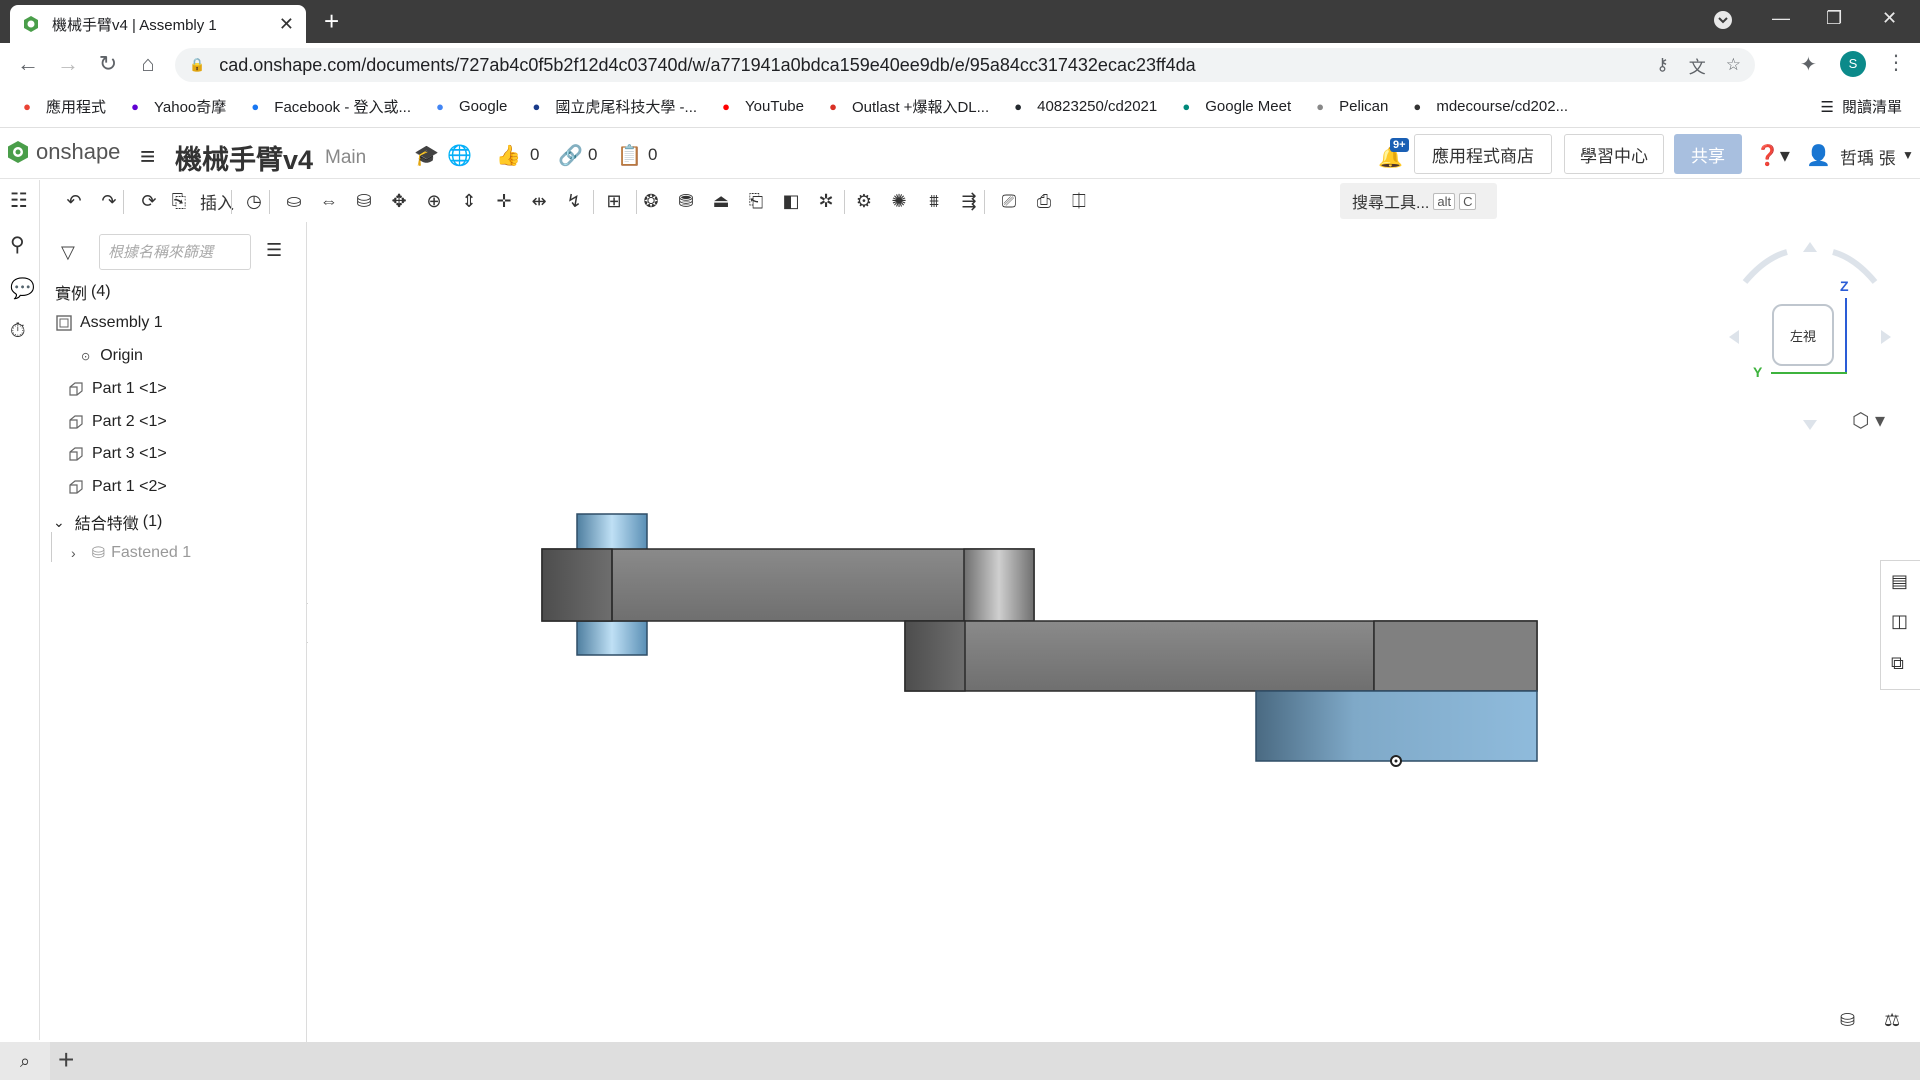  What do you see at coordinates (1896, 62) in the screenshot?
I see `browser-menu-icon: ⋮` at bounding box center [1896, 62].